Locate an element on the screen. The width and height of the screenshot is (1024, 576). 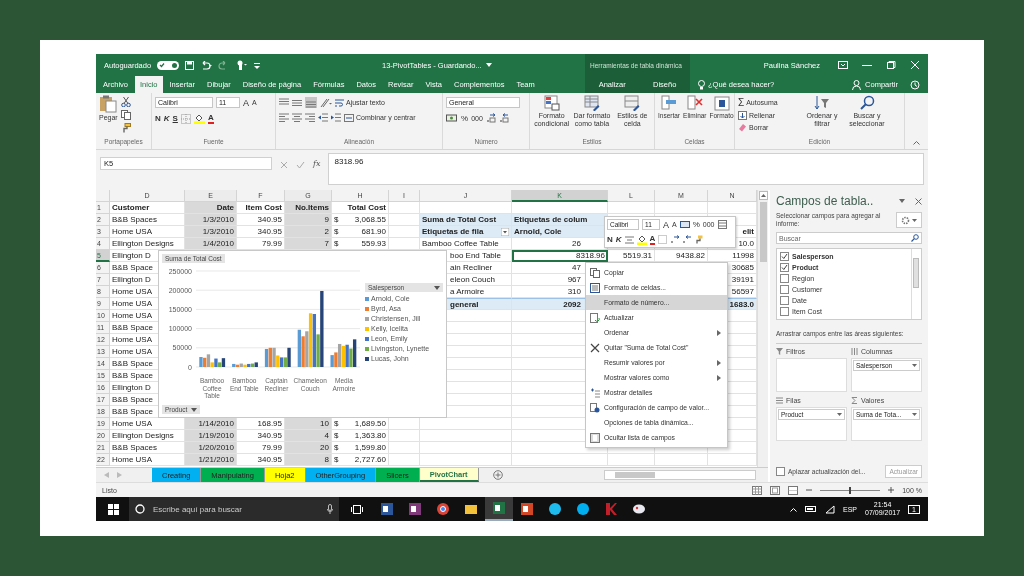
pane-title: Campos de tabla.. is located at coordinates (825, 201).